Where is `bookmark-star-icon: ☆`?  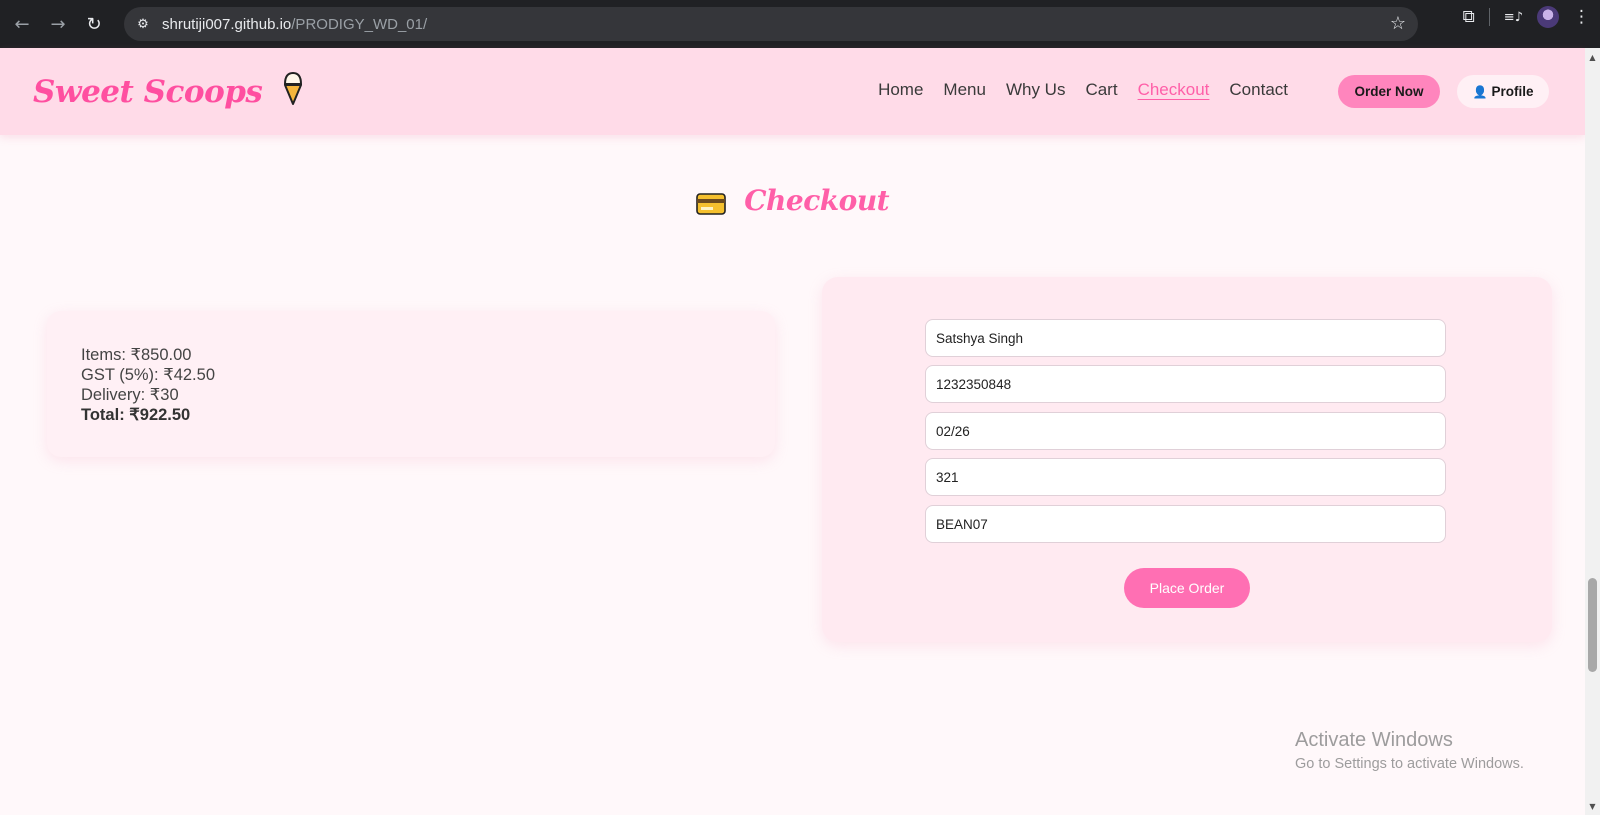 bookmark-star-icon: ☆ is located at coordinates (1398, 23).